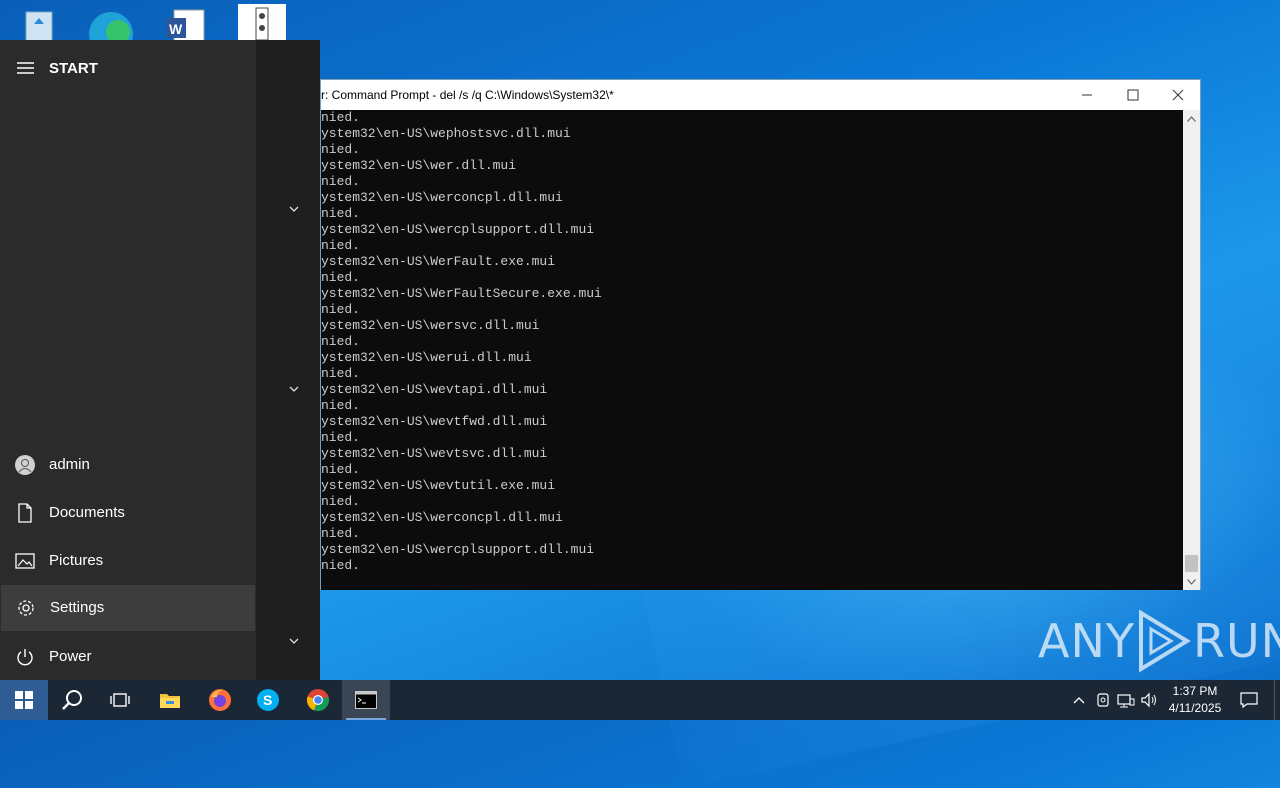 Image resolution: width=1280 pixels, height=788 pixels. Describe the element at coordinates (25, 465) in the screenshot. I see `user-icon` at that location.